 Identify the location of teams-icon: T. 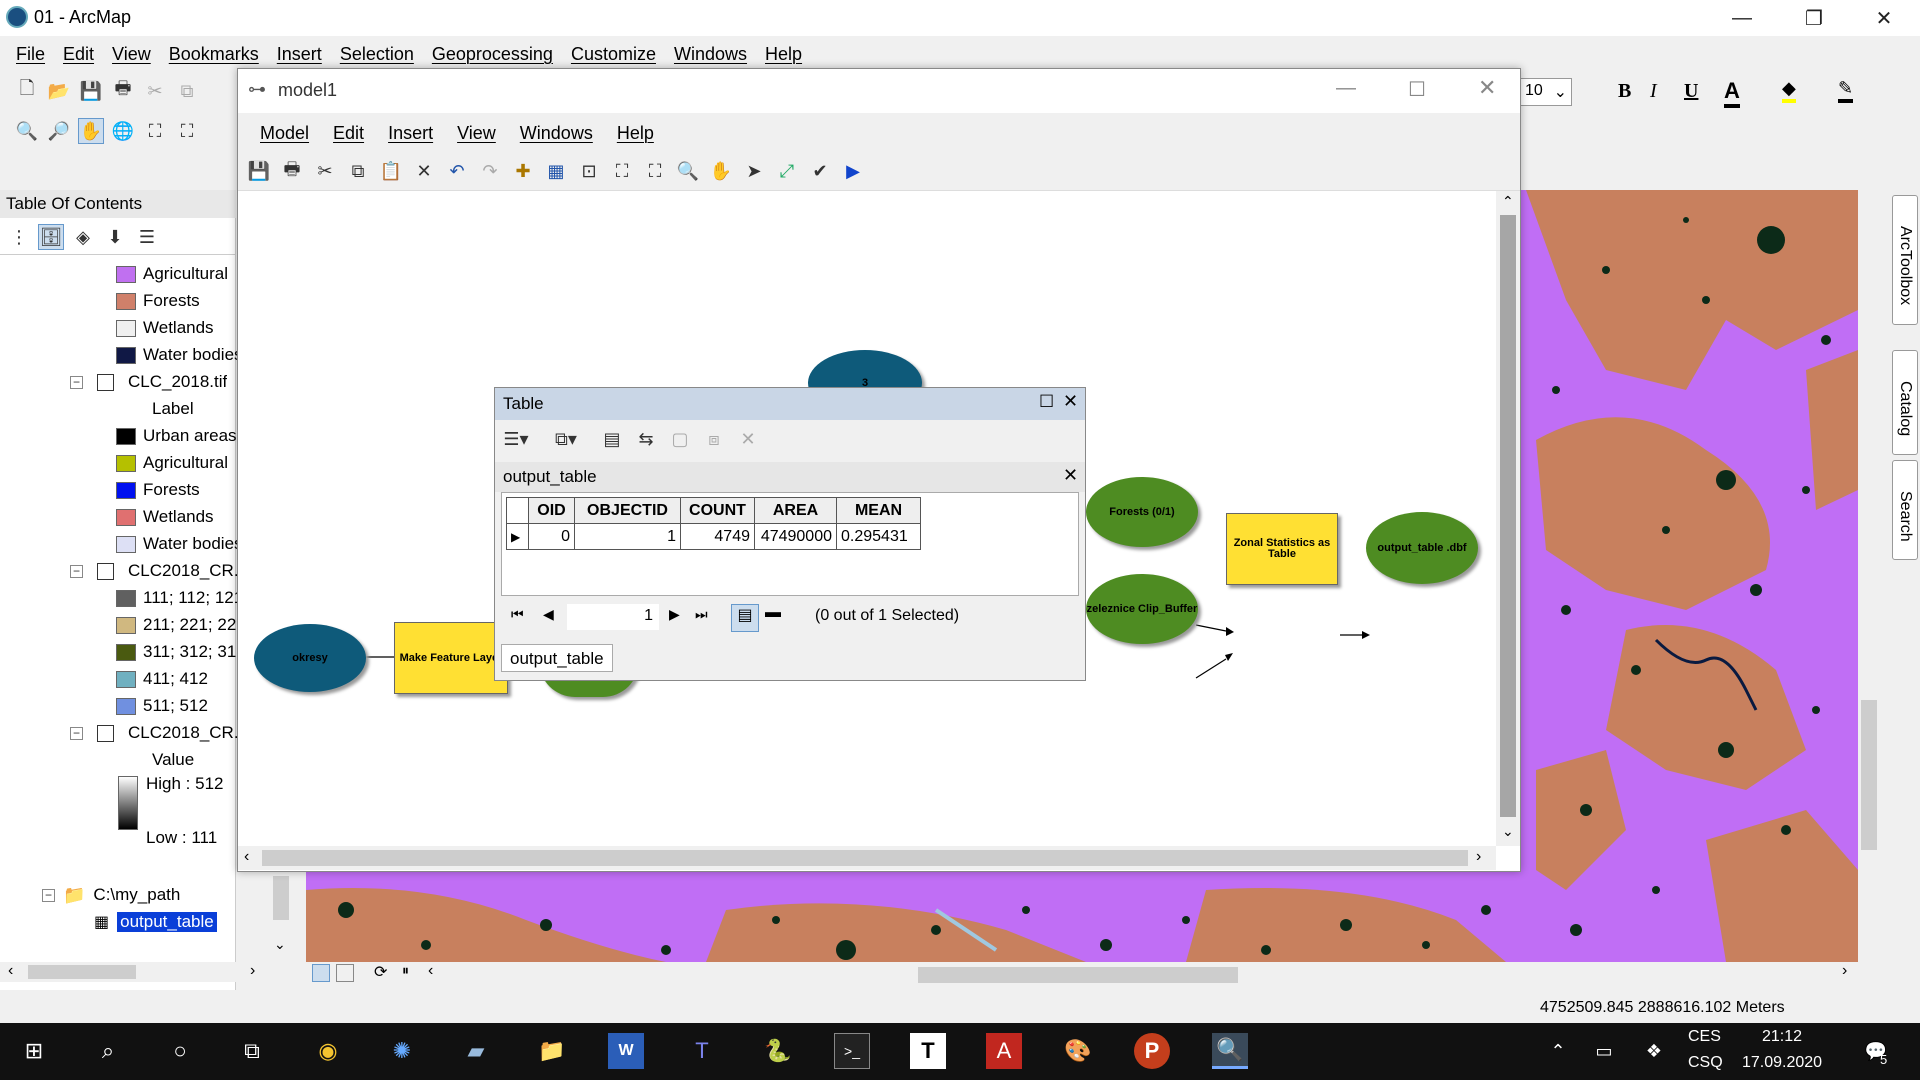
(702, 1051).